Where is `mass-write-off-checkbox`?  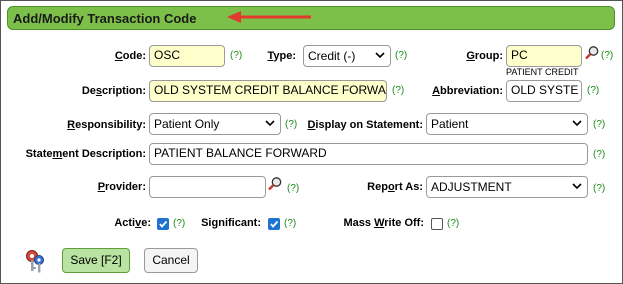 mass-write-off-checkbox is located at coordinates (437, 224).